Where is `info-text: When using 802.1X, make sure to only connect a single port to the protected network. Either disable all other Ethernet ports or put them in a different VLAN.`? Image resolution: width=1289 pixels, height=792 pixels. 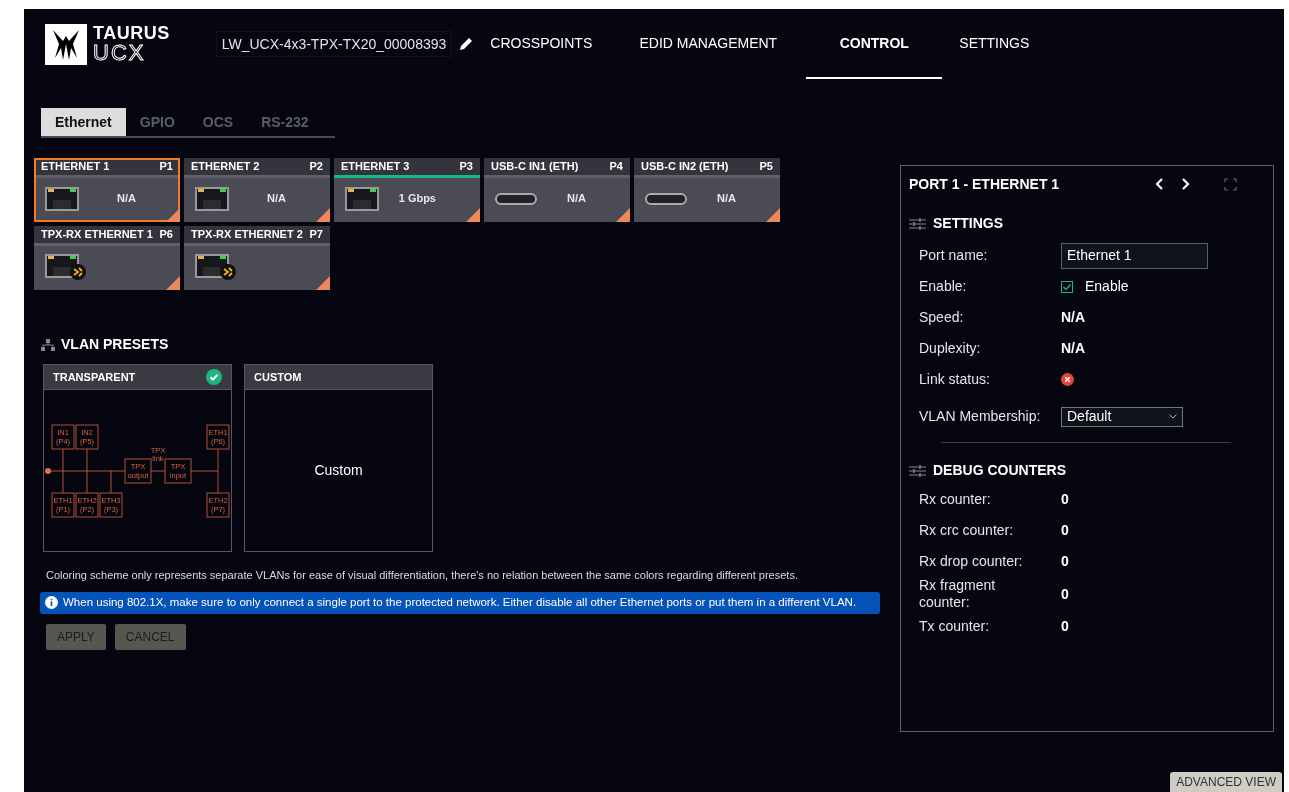
info-text: When using 802.1X, make sure to only connect a single port to the protected network. Either disable all other Ethernet ports or put them in a different VLAN. is located at coordinates (460, 602).